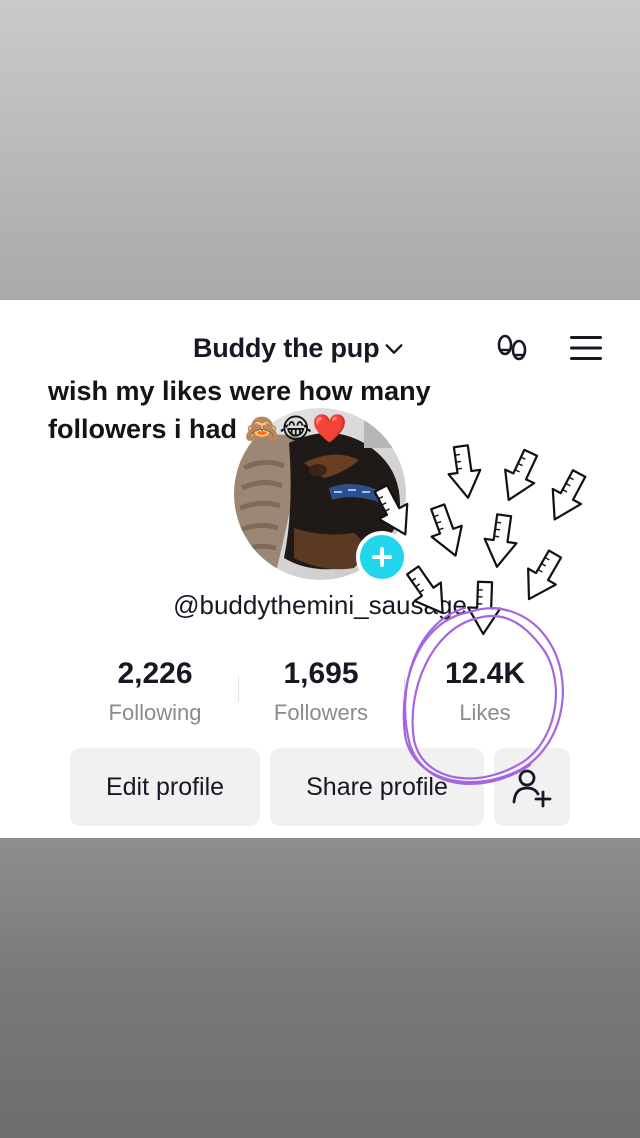  Describe the element at coordinates (321, 712) in the screenshot. I see `followers-label: Followers` at that location.